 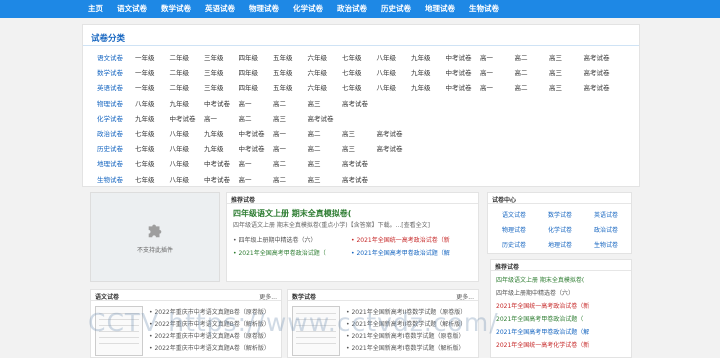 I want to click on nav-item: 政治试卷, so click(x=352, y=9).